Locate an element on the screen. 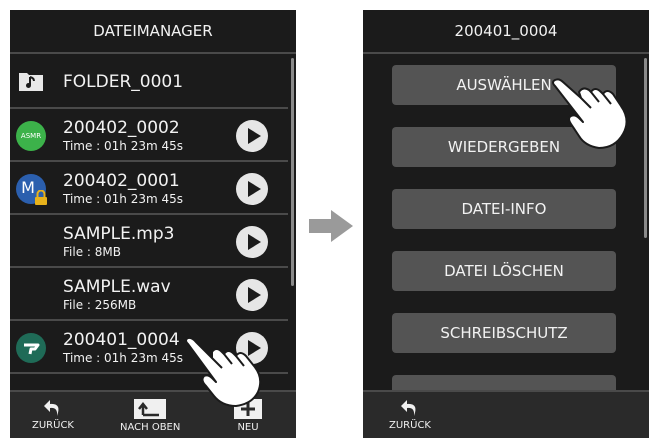 This screenshot has width=649, height=438. bottom-nav-bar: ZURÜCK is located at coordinates (506, 414).